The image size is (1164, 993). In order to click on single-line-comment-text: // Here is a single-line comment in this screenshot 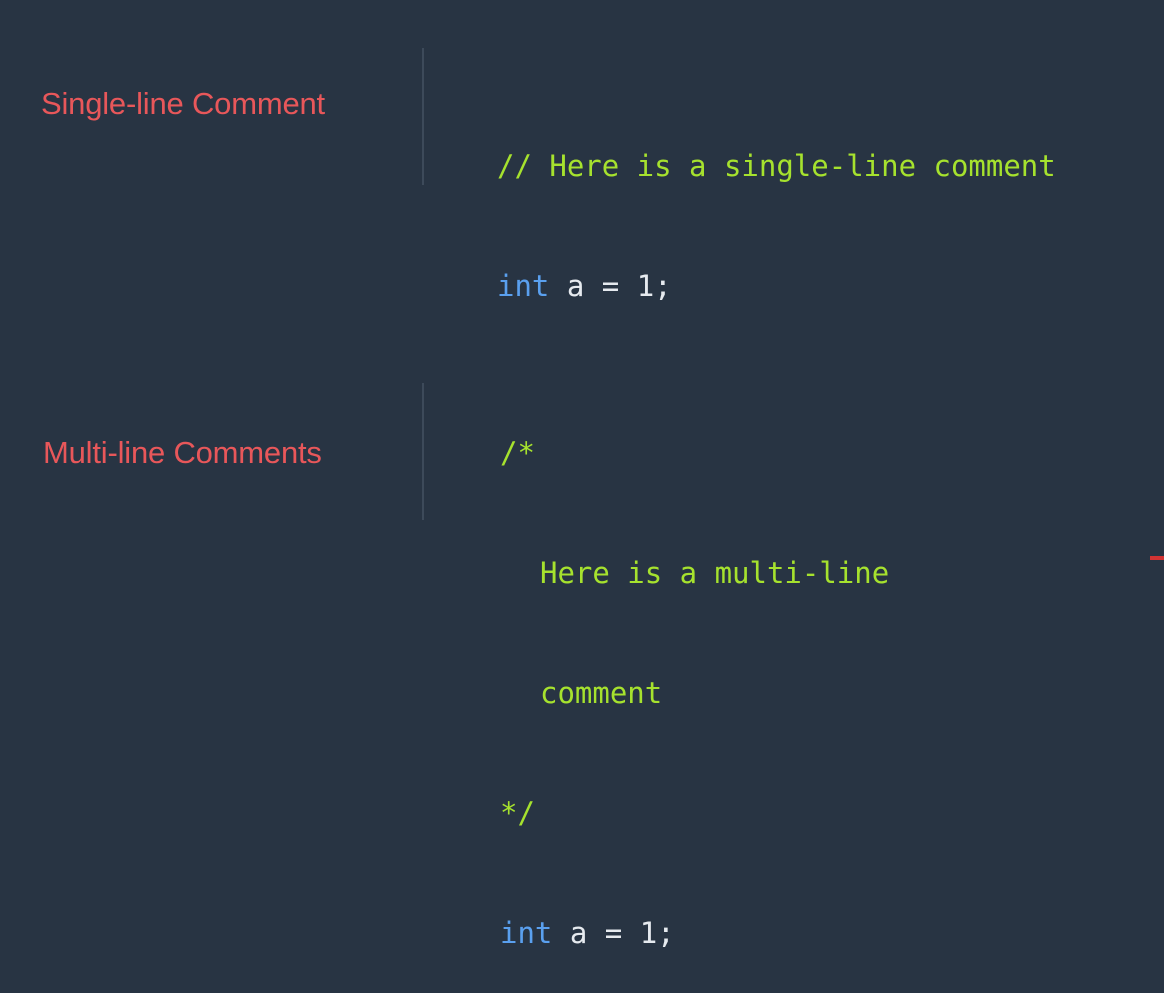, I will do `click(776, 166)`.